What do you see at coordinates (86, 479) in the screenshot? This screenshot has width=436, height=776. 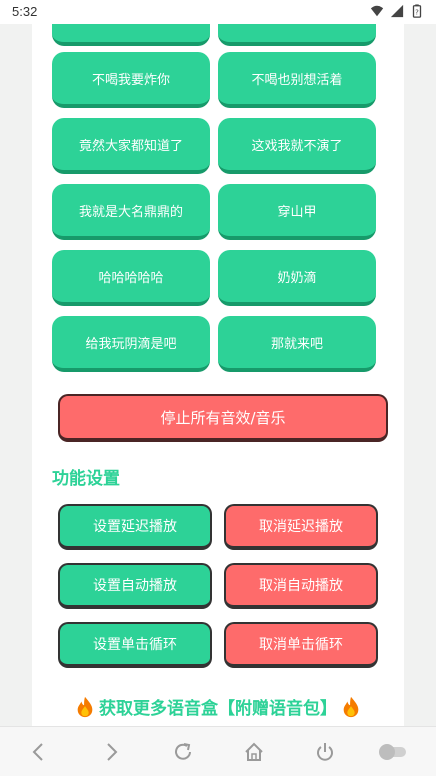 I see `settings-title: 功能设置` at bounding box center [86, 479].